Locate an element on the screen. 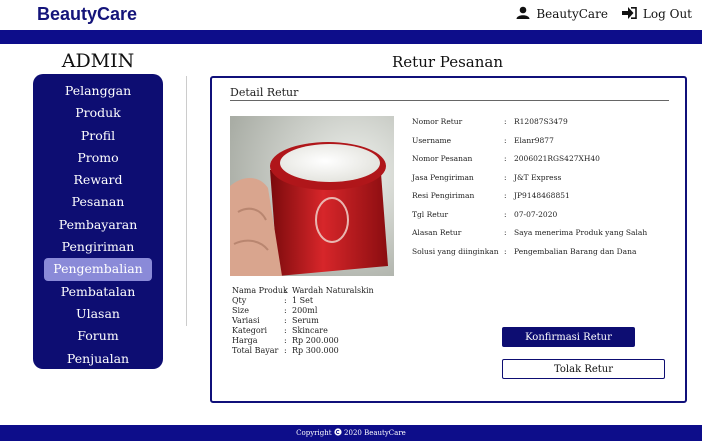  top-bar: BeautyCare BeautyCare Log Out is located at coordinates (351, 15).